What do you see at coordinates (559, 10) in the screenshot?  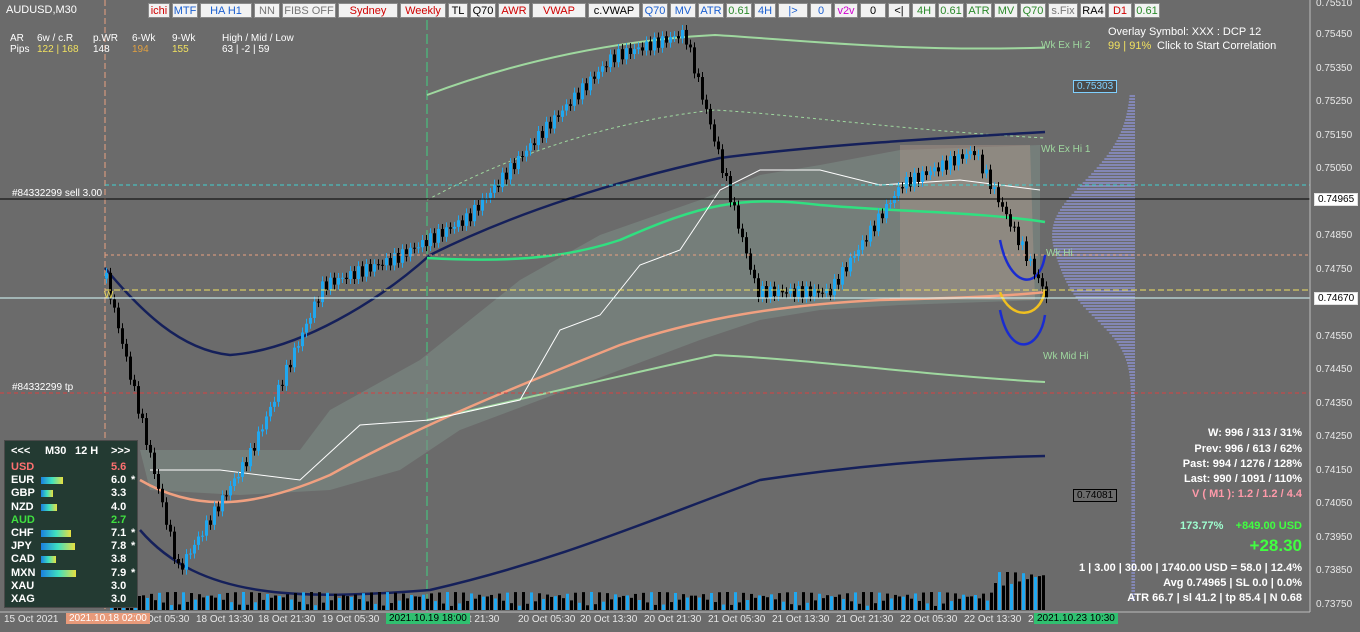 I see `toolbar-button-10: VWAP` at bounding box center [559, 10].